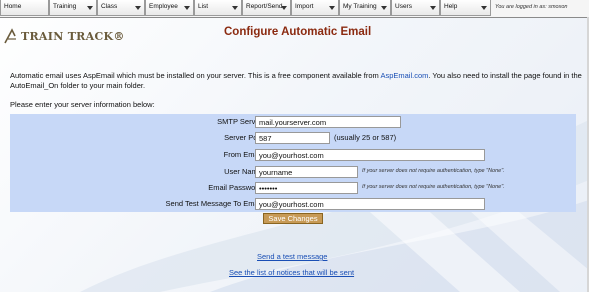 Image resolution: width=589 pixels, height=292 pixels. I want to click on from-row: From Email, so click(293, 154).